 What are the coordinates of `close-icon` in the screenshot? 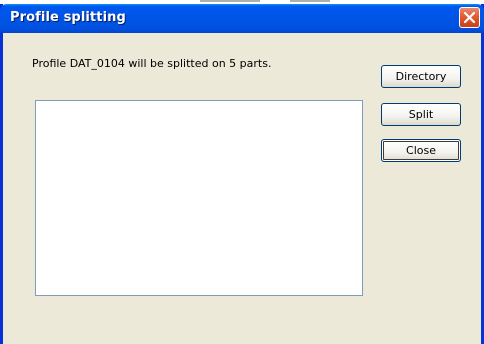 It's located at (469, 17).